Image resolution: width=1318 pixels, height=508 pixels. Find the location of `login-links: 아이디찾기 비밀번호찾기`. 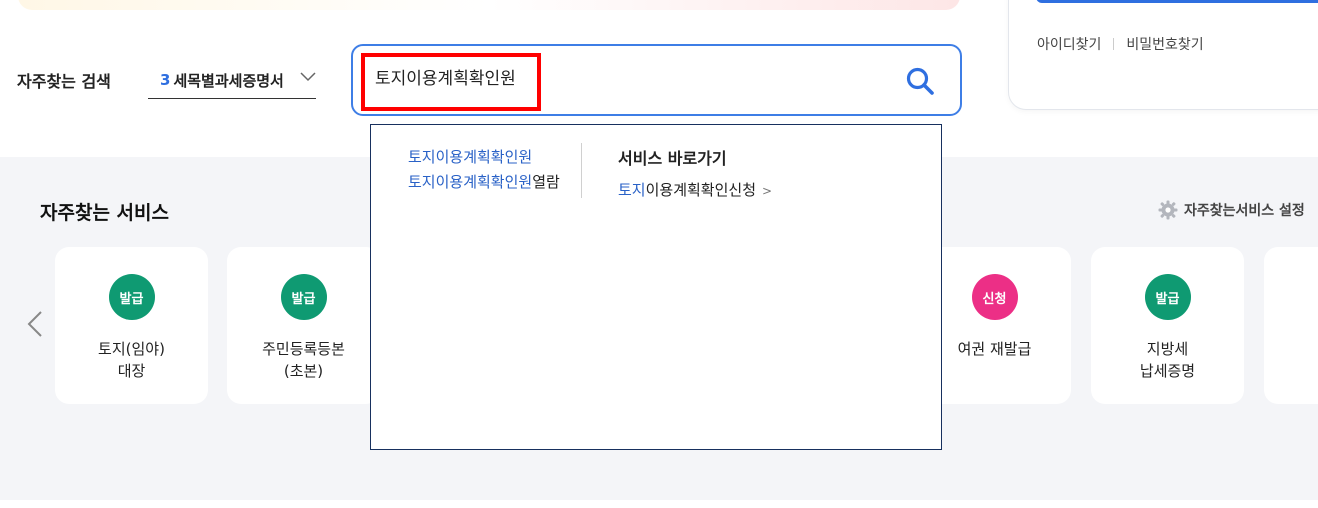

login-links: 아이디찾기 비밀번호찾기 is located at coordinates (1120, 44).